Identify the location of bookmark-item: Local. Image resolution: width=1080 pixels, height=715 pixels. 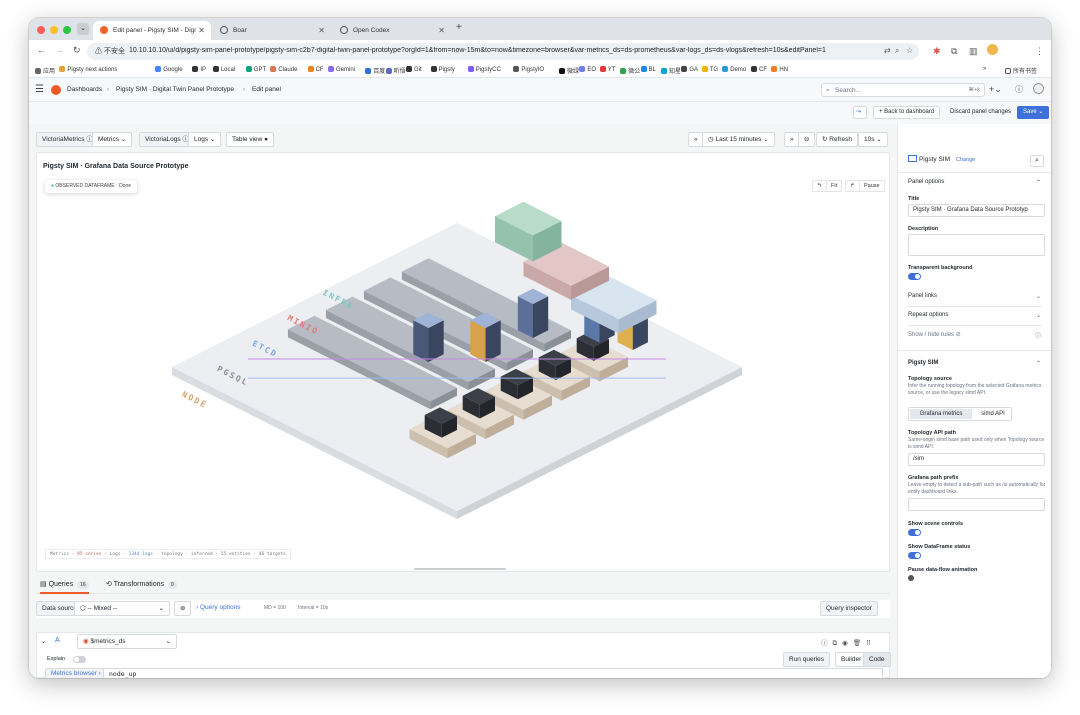
(223, 69).